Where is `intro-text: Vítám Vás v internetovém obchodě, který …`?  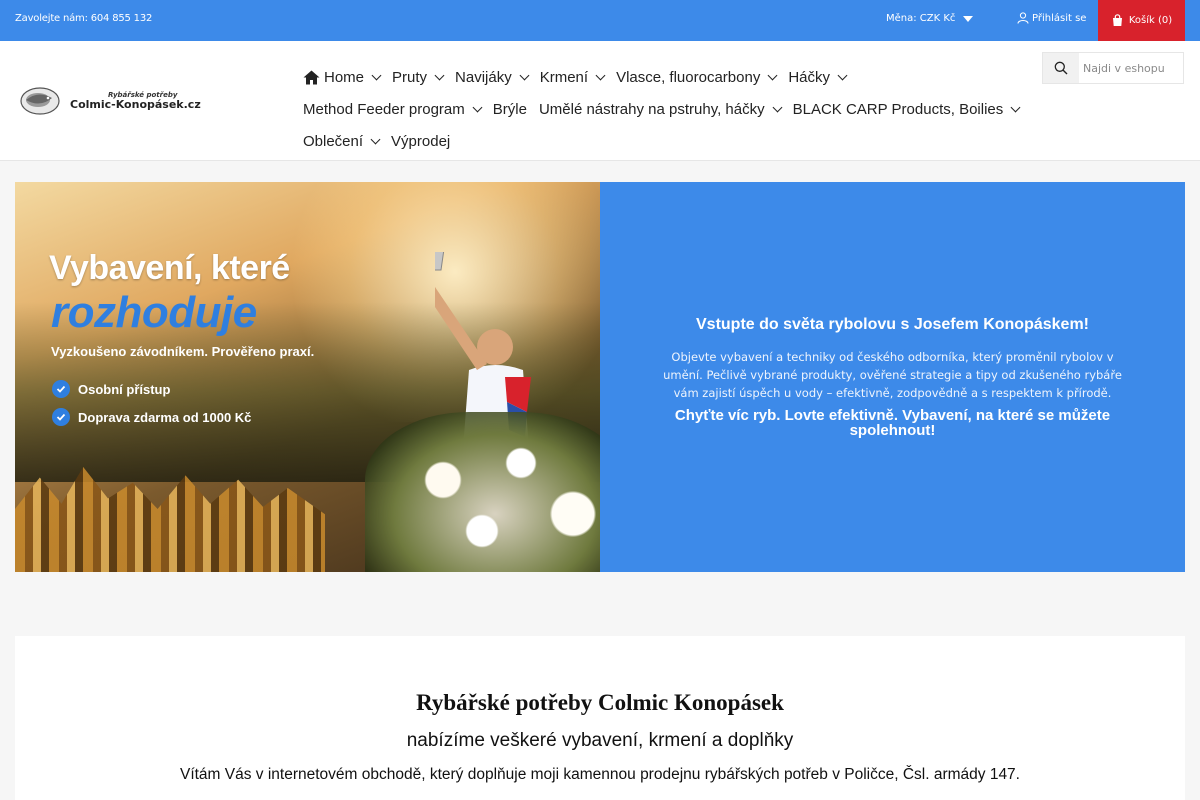
intro-text: Vítám Vás v internetovém obchodě, který … is located at coordinates (599, 774).